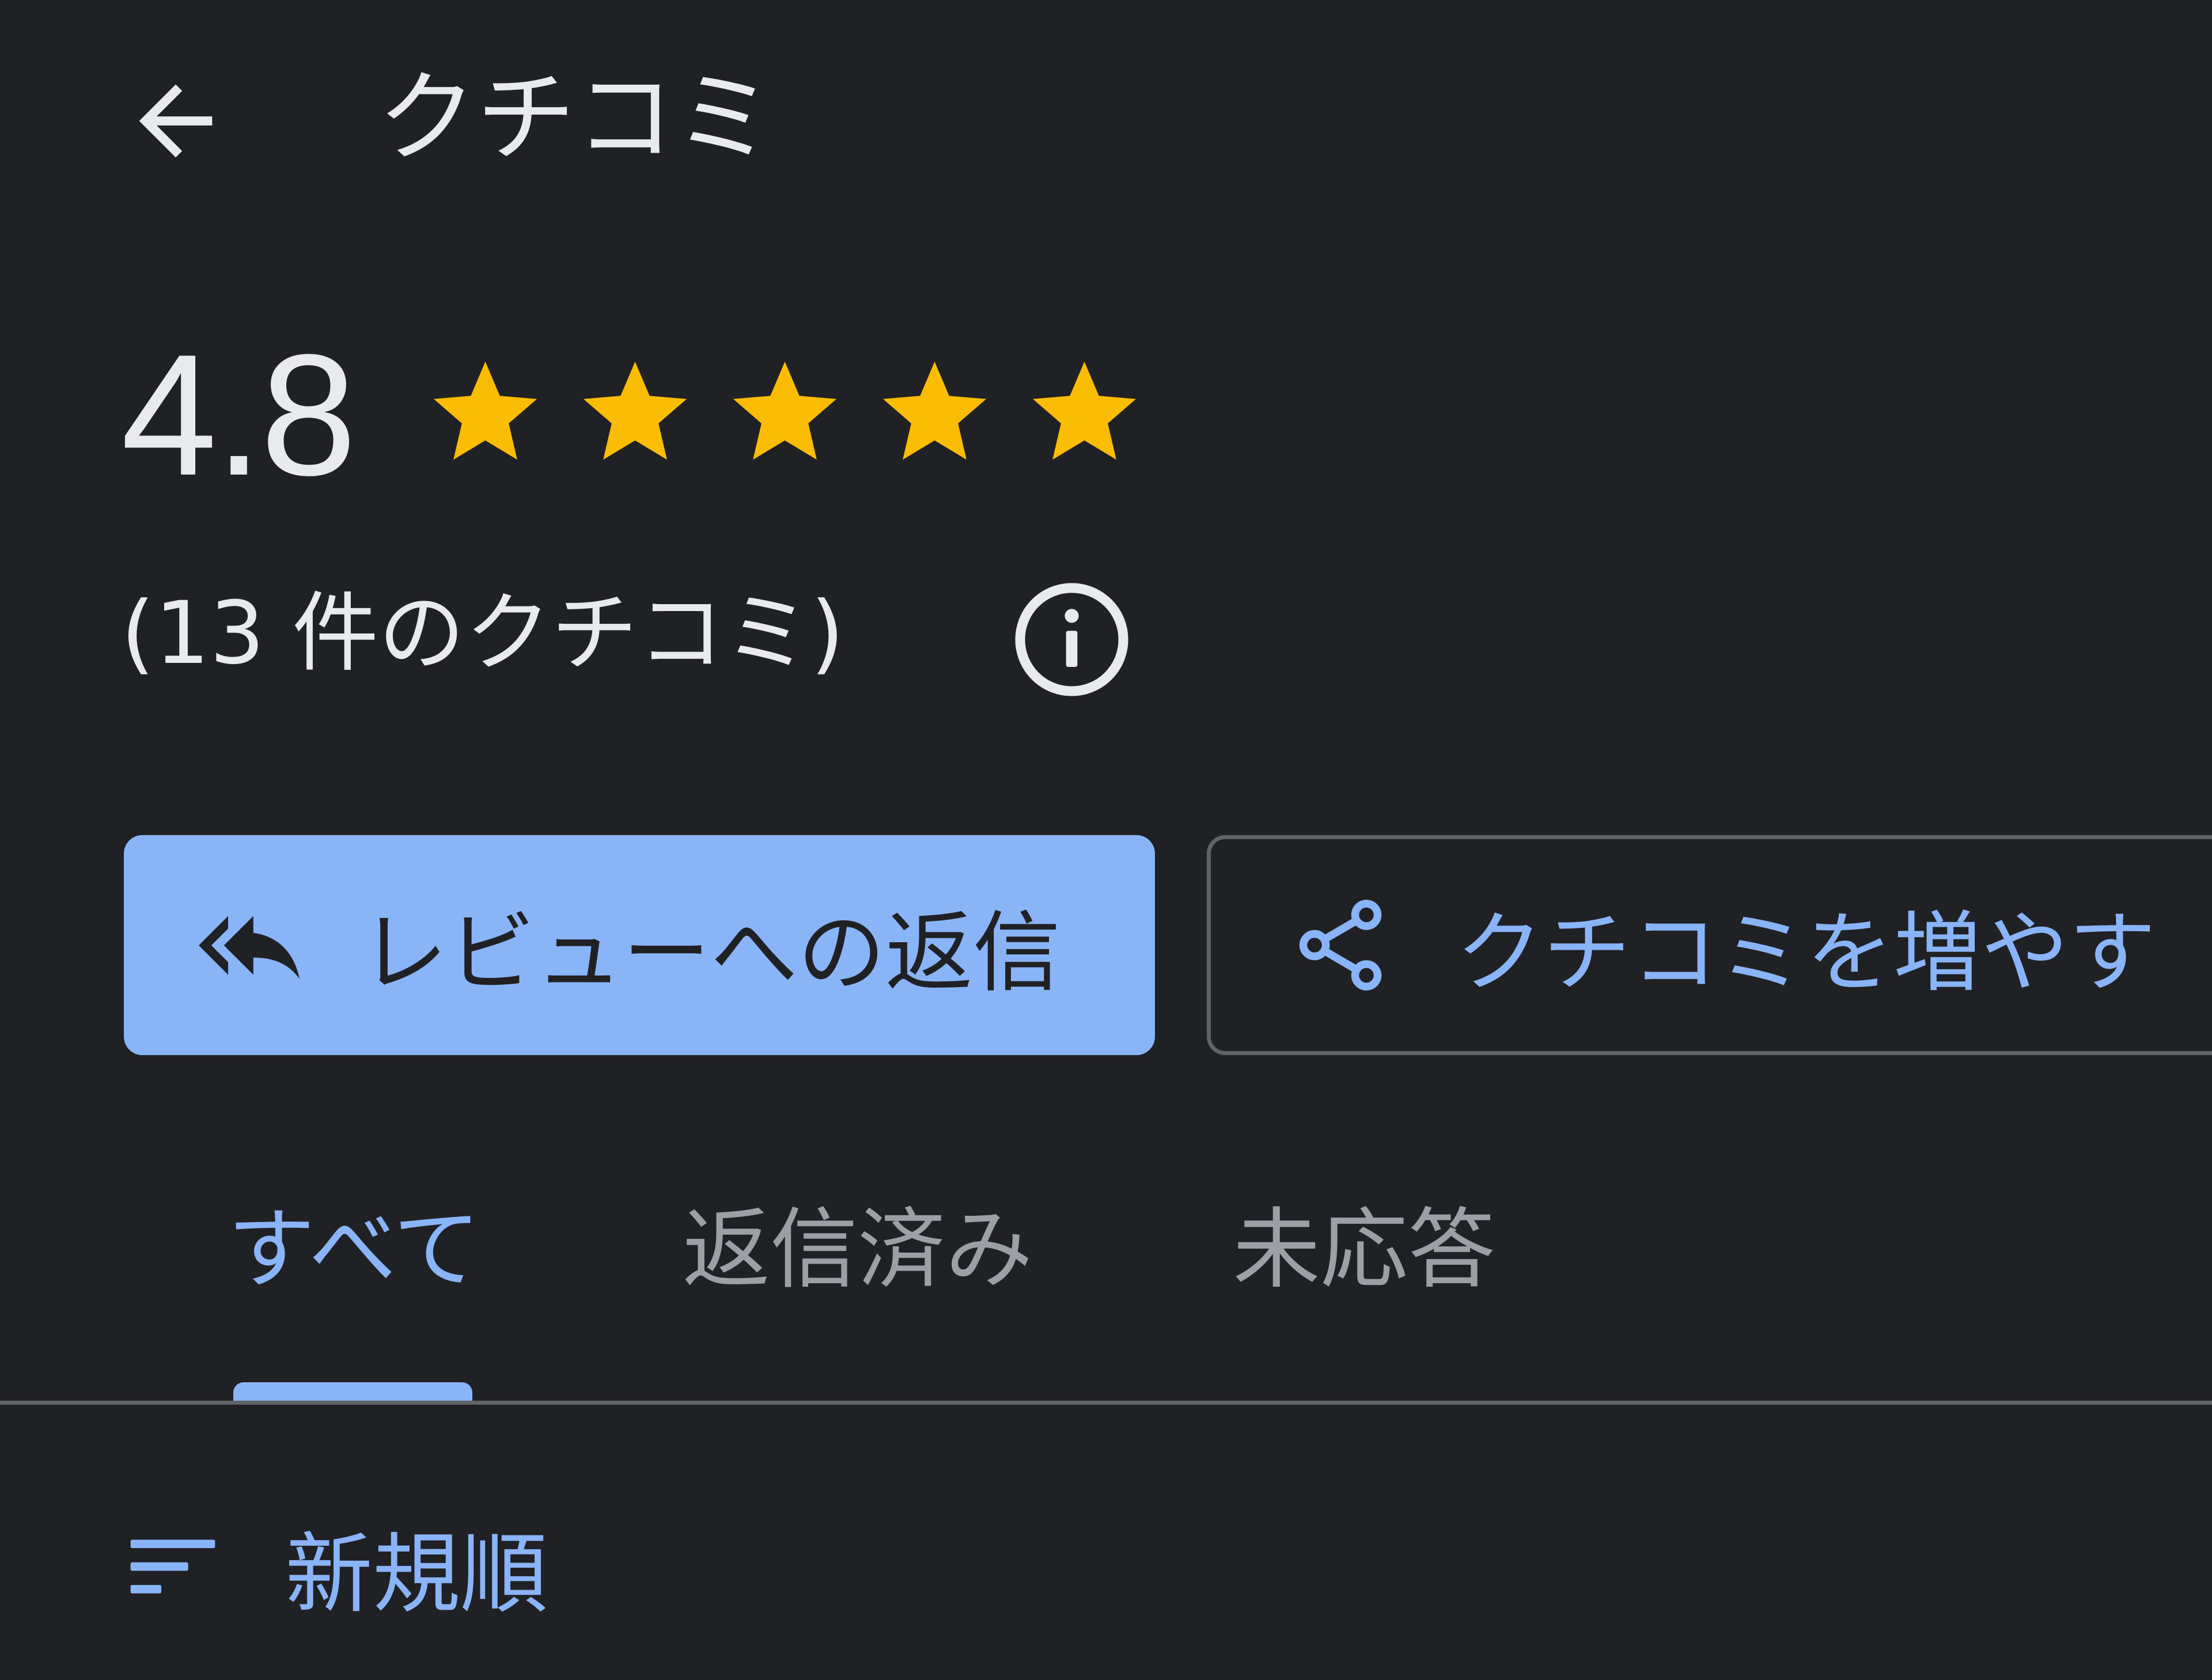 This screenshot has height=1680, width=2212. I want to click on sort-button: 新規順, so click(337, 1566).